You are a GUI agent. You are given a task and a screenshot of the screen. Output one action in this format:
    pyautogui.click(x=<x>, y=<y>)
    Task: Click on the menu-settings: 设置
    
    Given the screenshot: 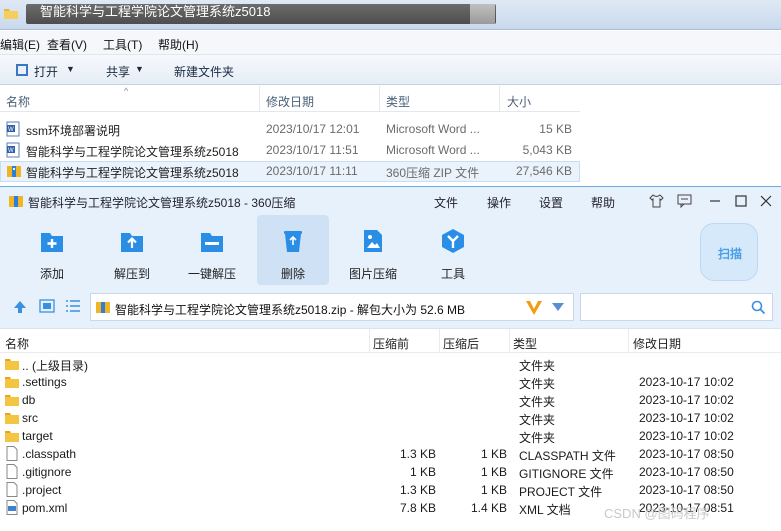 What is the action you would take?
    pyautogui.click(x=551, y=202)
    